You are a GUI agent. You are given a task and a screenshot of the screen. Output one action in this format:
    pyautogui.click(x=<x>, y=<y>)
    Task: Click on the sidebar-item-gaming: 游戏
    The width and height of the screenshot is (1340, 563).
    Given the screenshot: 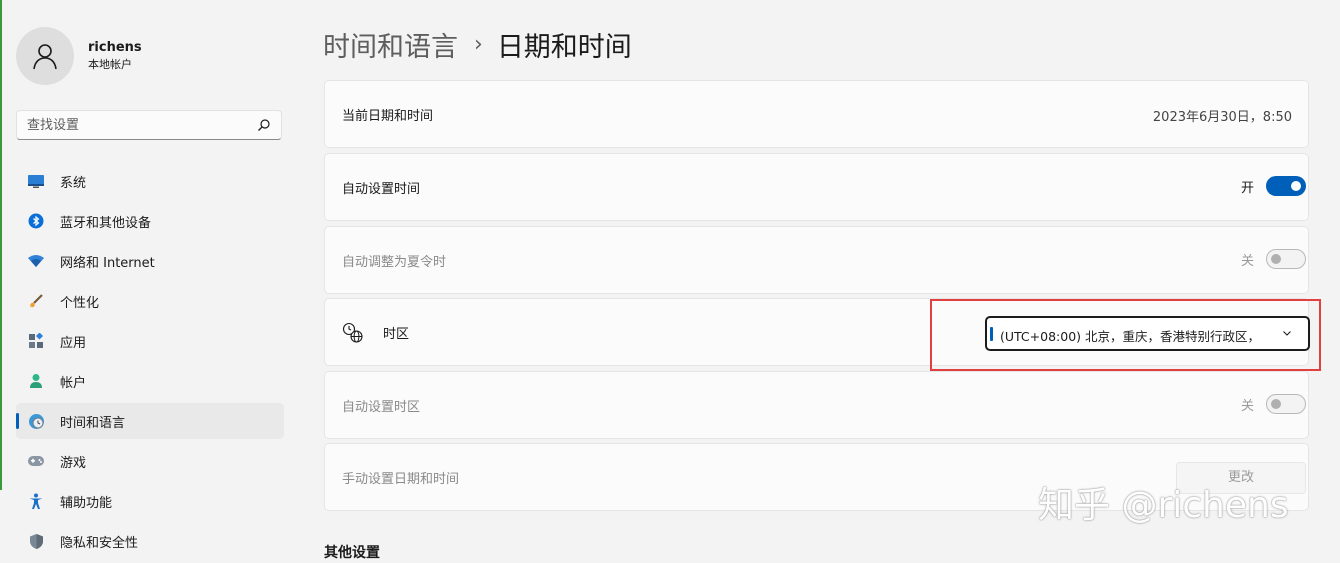 What is the action you would take?
    pyautogui.click(x=150, y=461)
    